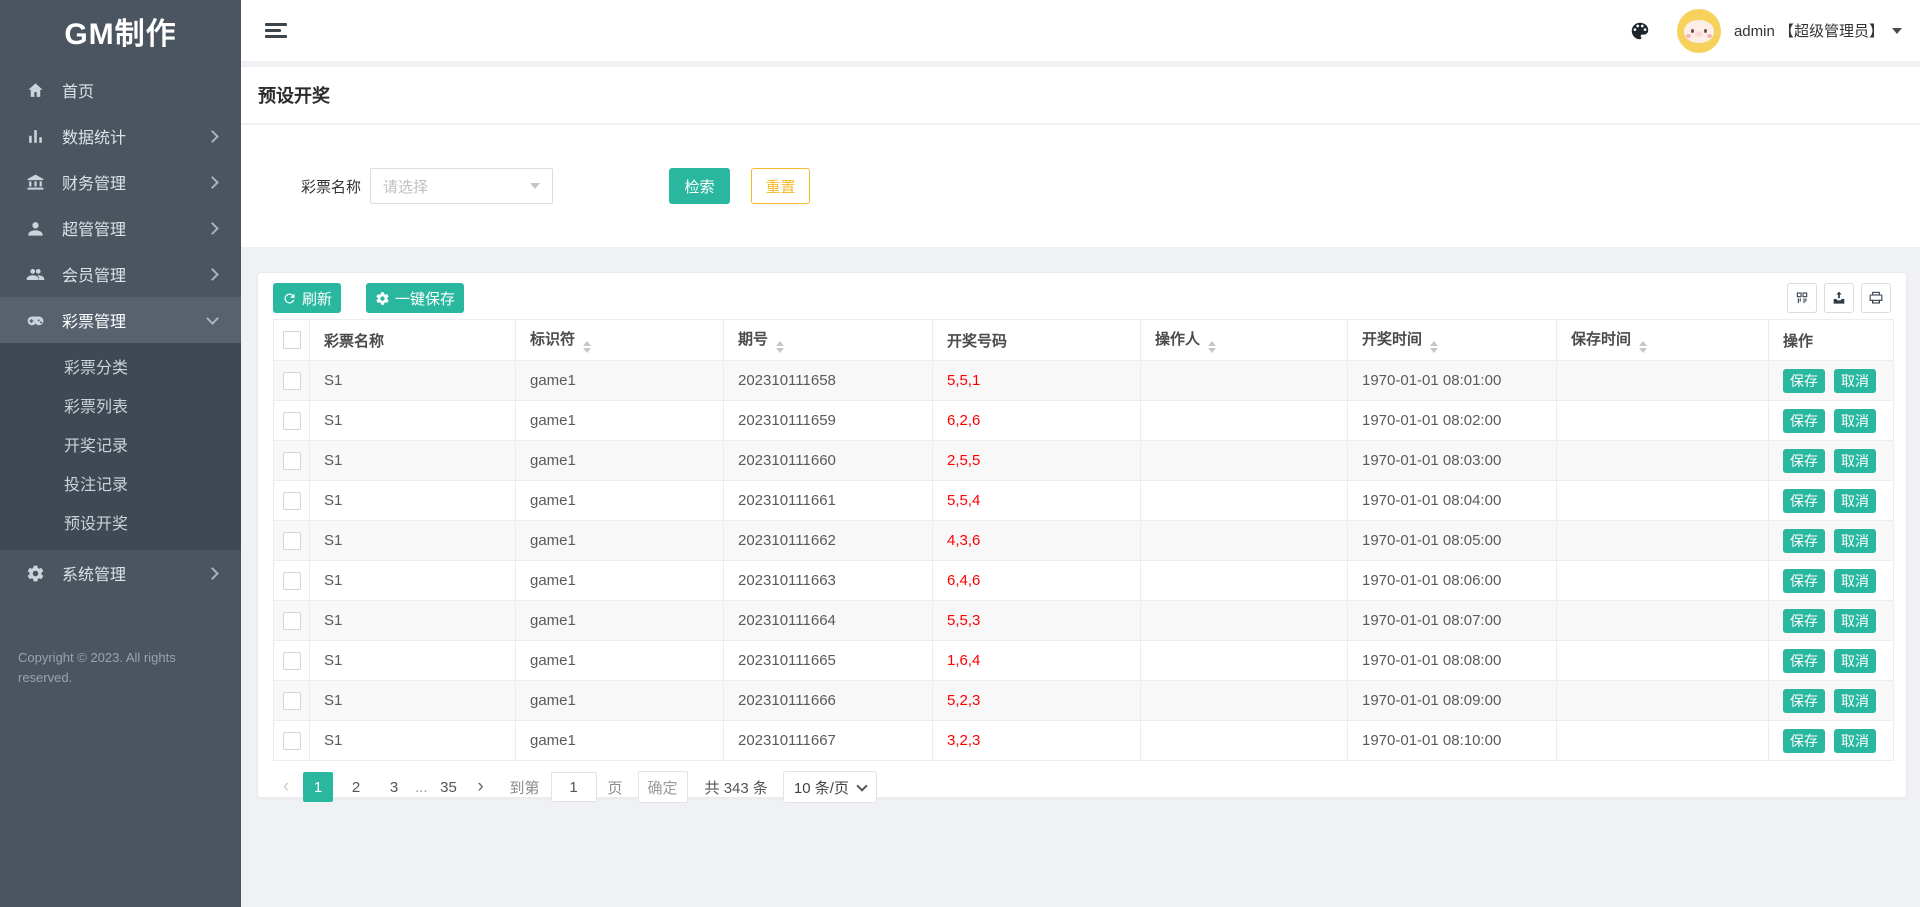  Describe the element at coordinates (415, 298) in the screenshot. I see `save-all-button: 一键保存` at that location.